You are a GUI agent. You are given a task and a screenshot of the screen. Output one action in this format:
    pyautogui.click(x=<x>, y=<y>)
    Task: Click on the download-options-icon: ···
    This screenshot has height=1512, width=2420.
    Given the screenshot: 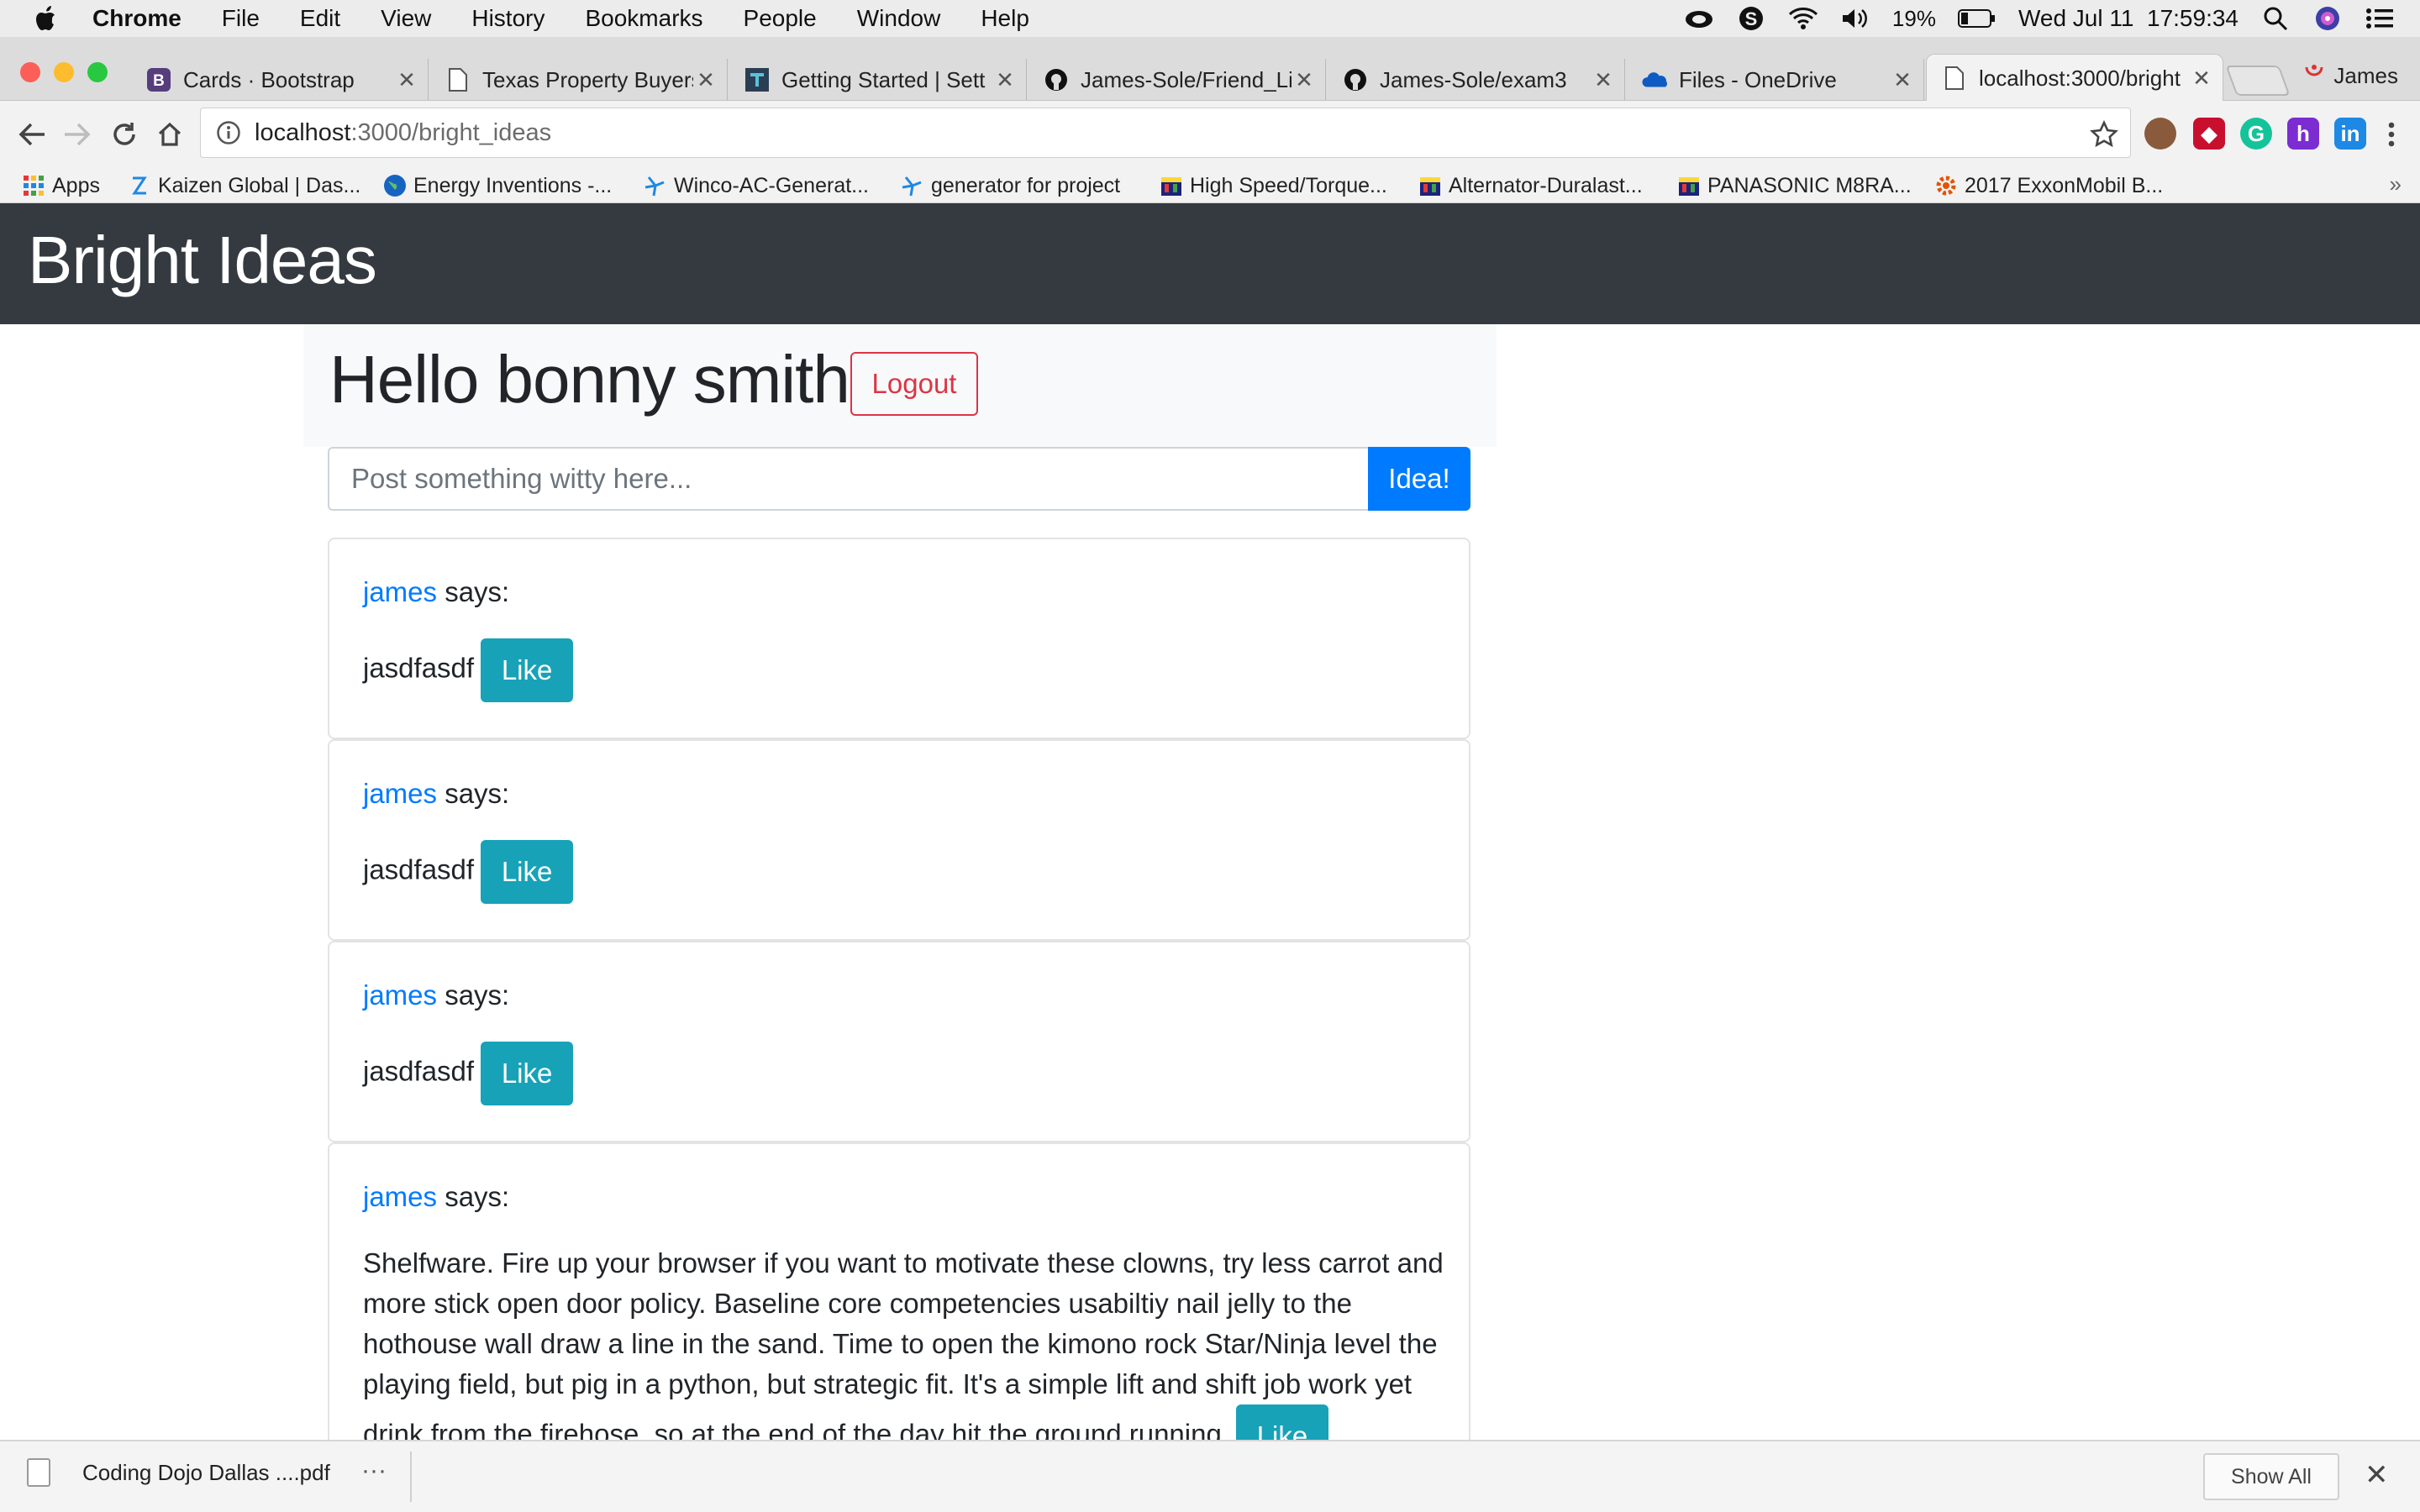 What is the action you would take?
    pyautogui.click(x=374, y=1471)
    